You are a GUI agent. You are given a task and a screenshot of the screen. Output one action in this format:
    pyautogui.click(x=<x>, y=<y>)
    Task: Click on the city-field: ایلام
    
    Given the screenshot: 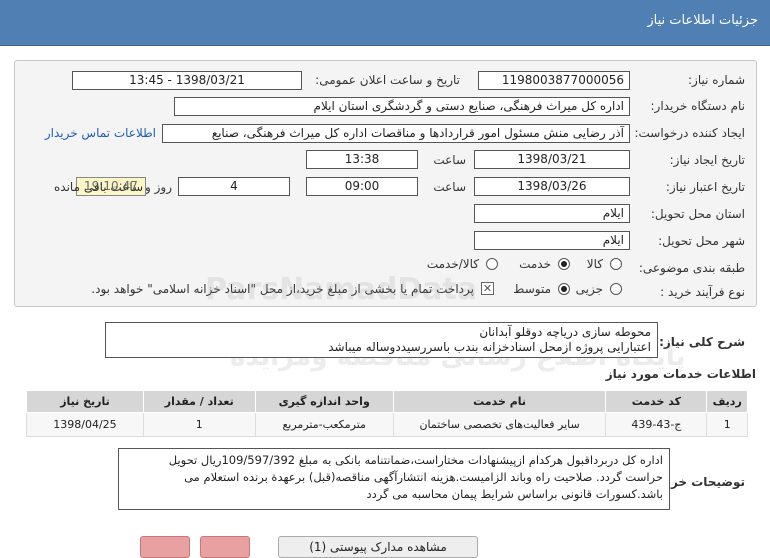 What is the action you would take?
    pyautogui.click(x=552, y=240)
    